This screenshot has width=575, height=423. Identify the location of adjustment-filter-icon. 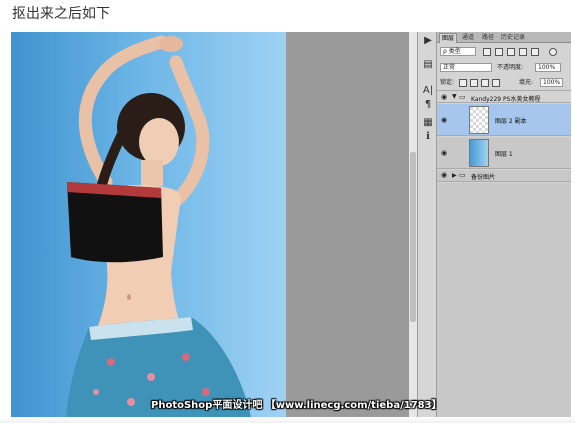
(499, 52).